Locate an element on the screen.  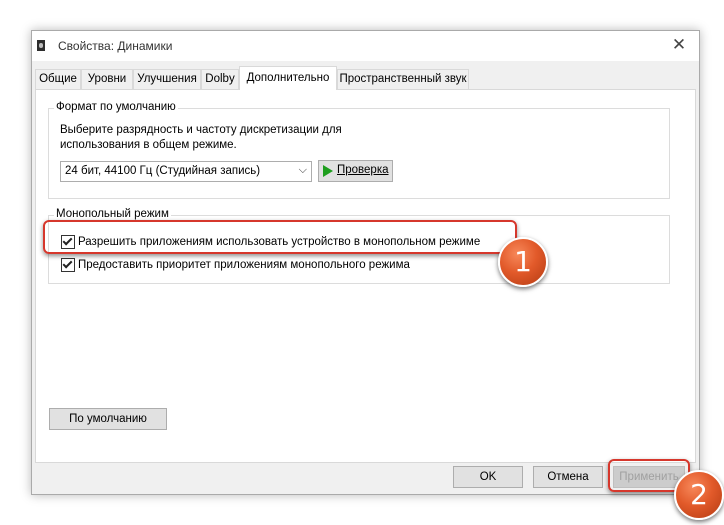
cancel-button: Отмена is located at coordinates (568, 477).